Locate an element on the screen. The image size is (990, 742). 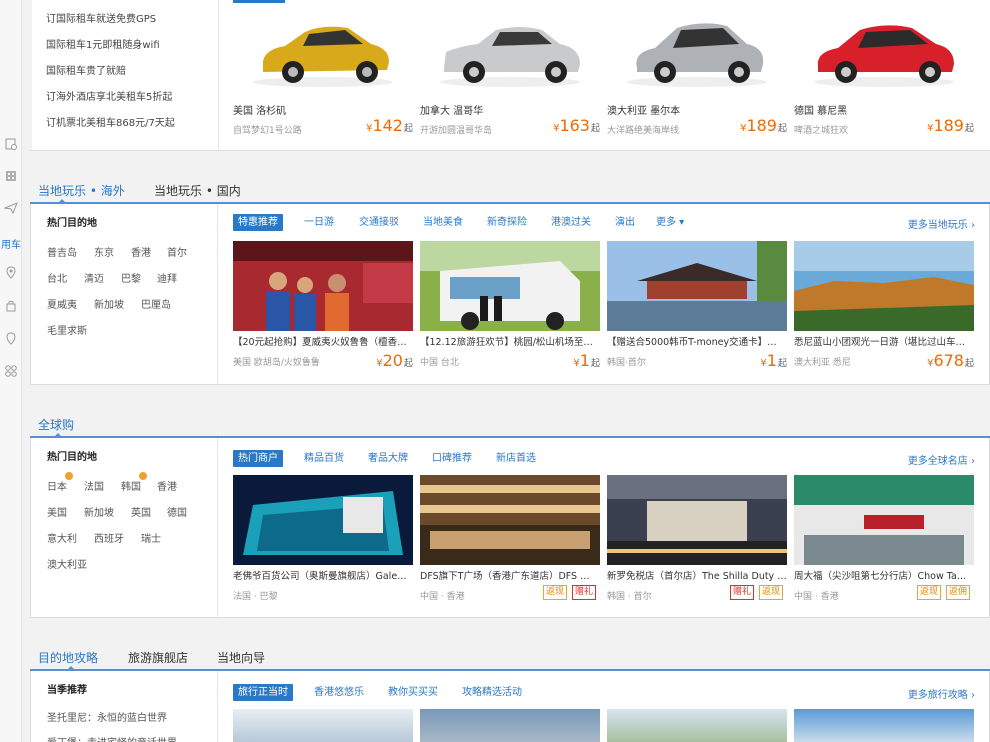
destination-link: 巴厘岛 is located at coordinates (156, 303).